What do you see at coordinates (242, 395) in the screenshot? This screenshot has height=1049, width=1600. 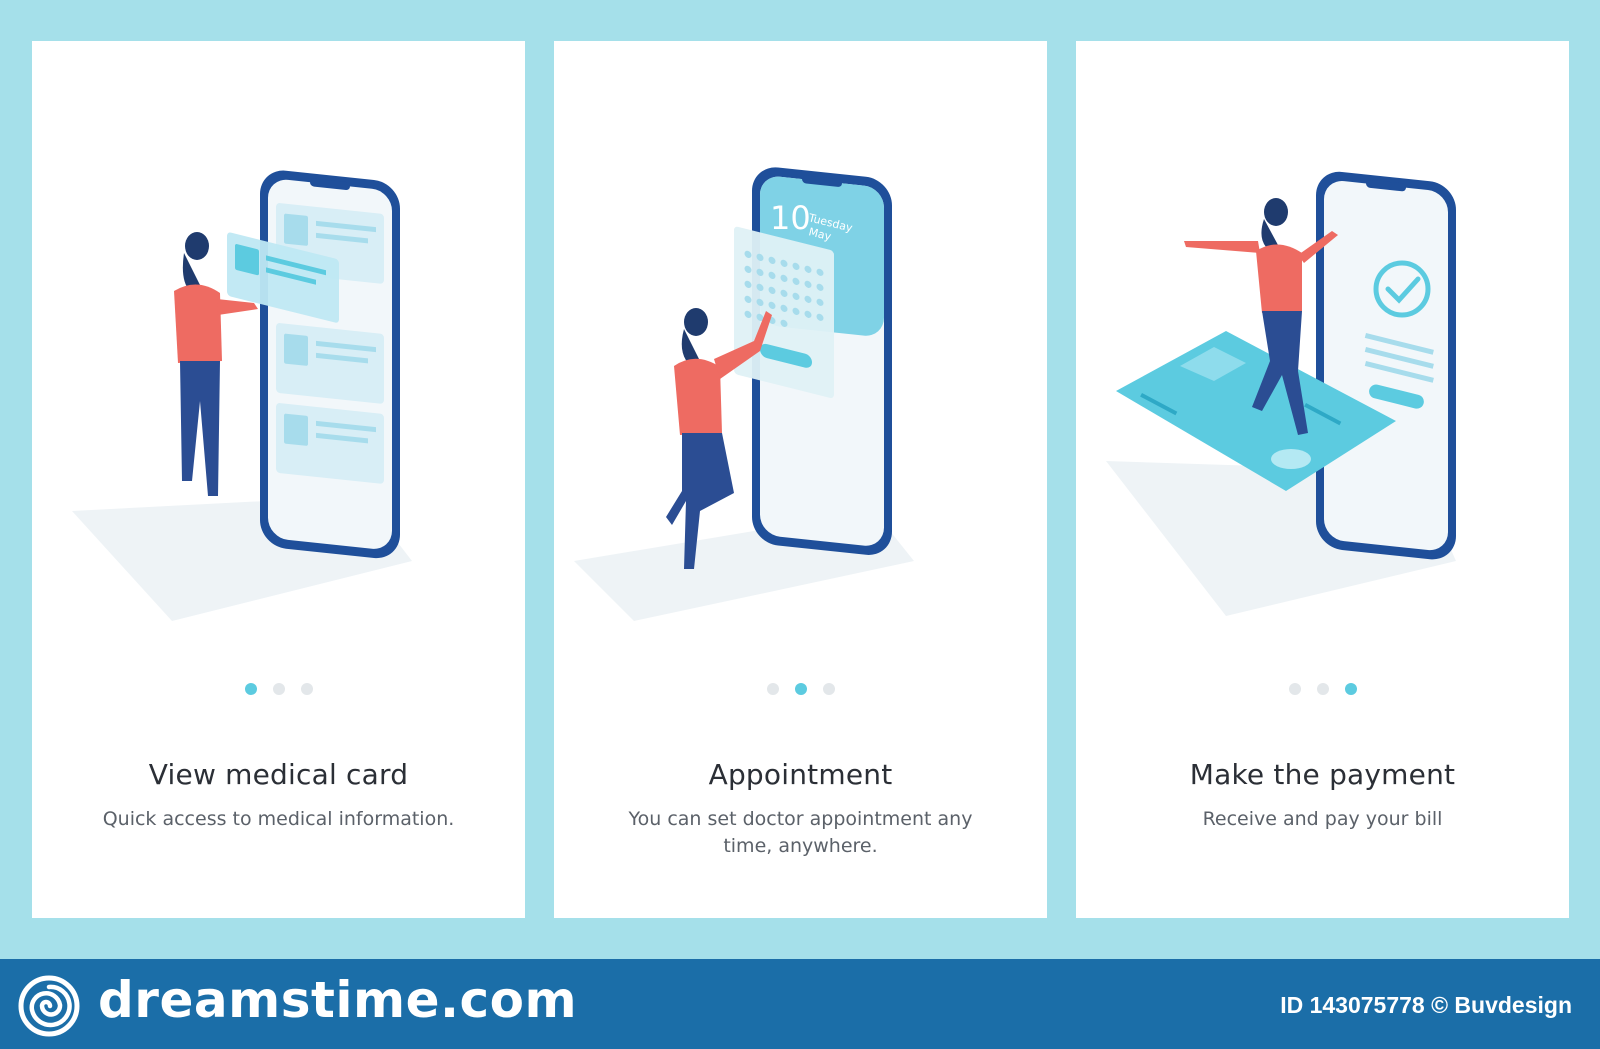 I see `medical-card-illustration` at bounding box center [242, 395].